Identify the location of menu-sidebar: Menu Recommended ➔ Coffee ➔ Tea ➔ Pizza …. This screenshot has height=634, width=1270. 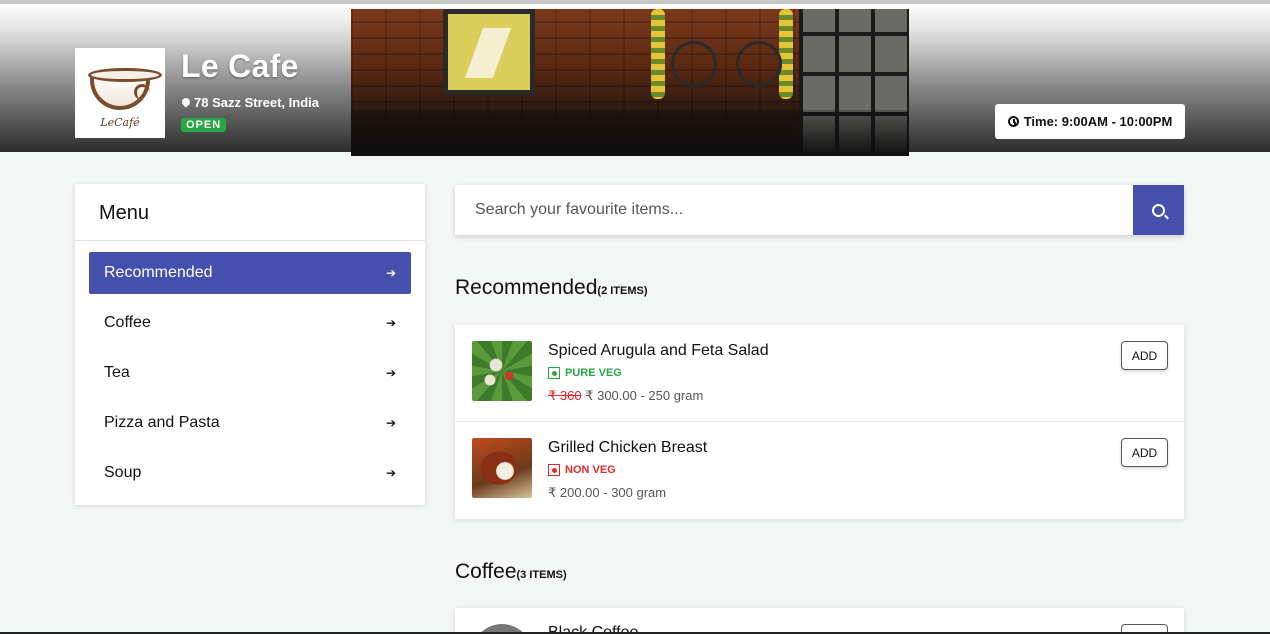
(250, 344).